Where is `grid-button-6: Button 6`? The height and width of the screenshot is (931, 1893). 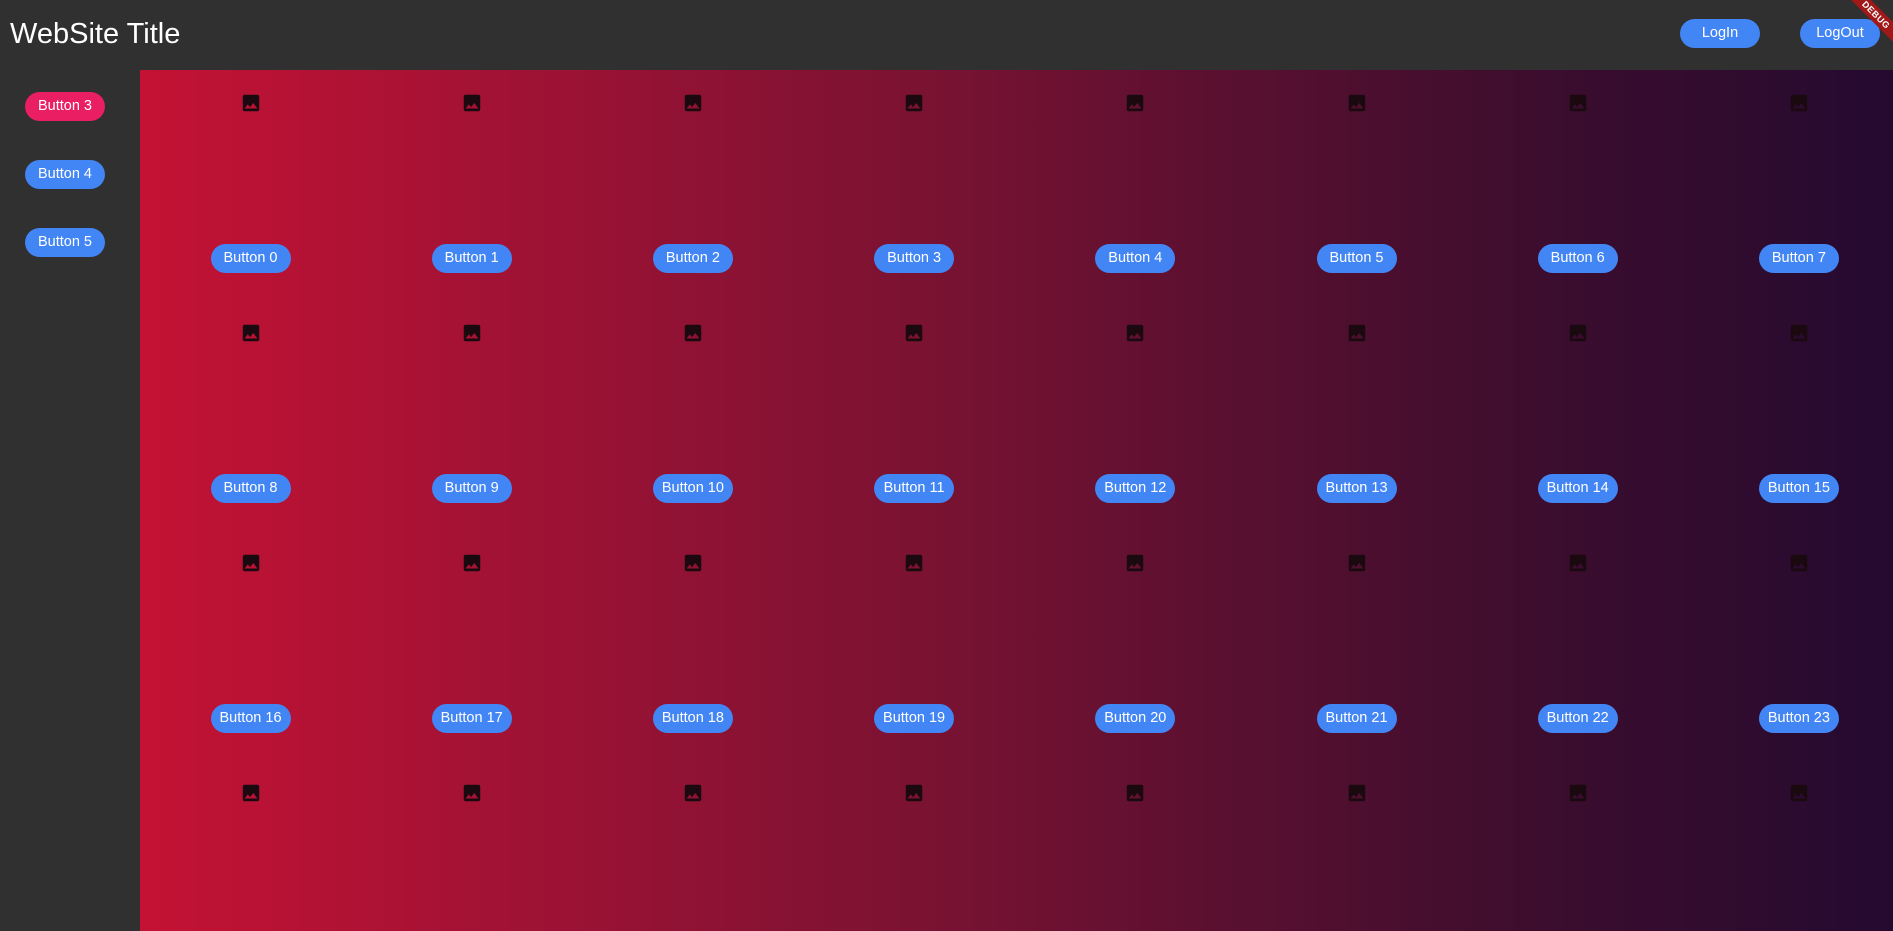
grid-button-6: Button 6 is located at coordinates (1577, 258).